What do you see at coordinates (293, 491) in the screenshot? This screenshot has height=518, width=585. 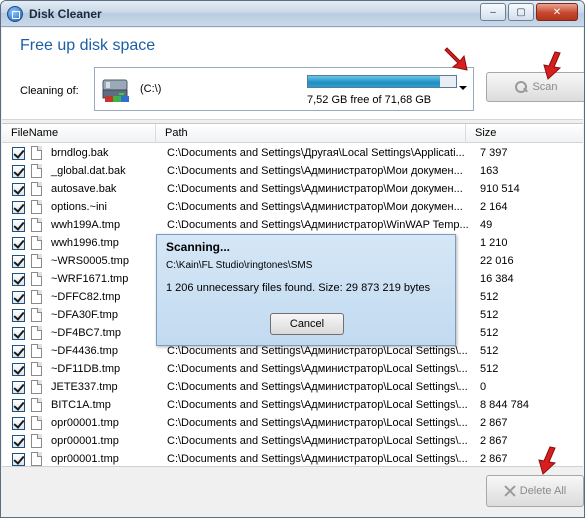 I see `footer-panel: Delete All` at bounding box center [293, 491].